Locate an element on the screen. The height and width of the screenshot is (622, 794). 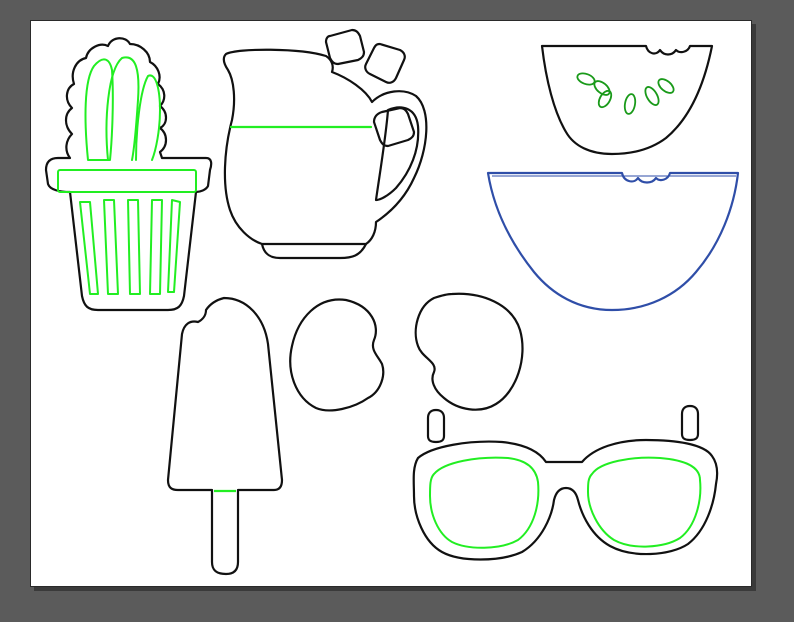
watermelon-seeds is located at coordinates (625, 93).